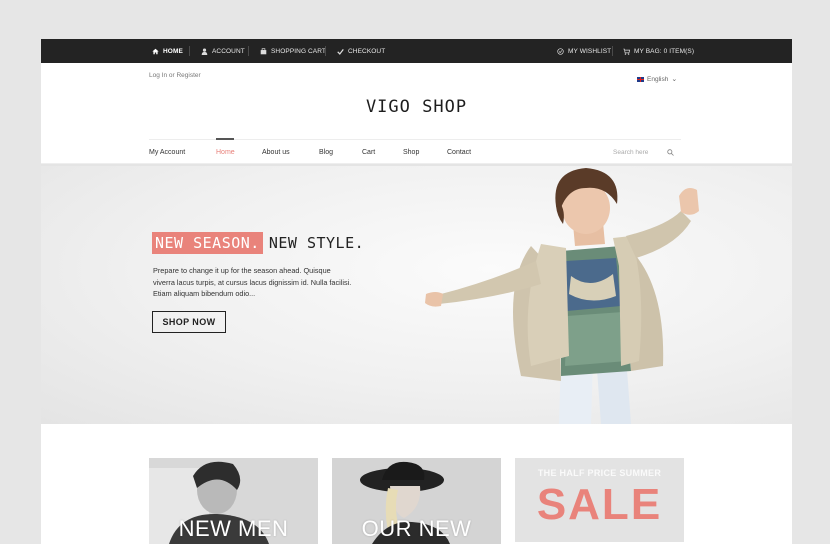 This screenshot has width=830, height=544. I want to click on site-logo: VIGO SHOP, so click(416, 107).